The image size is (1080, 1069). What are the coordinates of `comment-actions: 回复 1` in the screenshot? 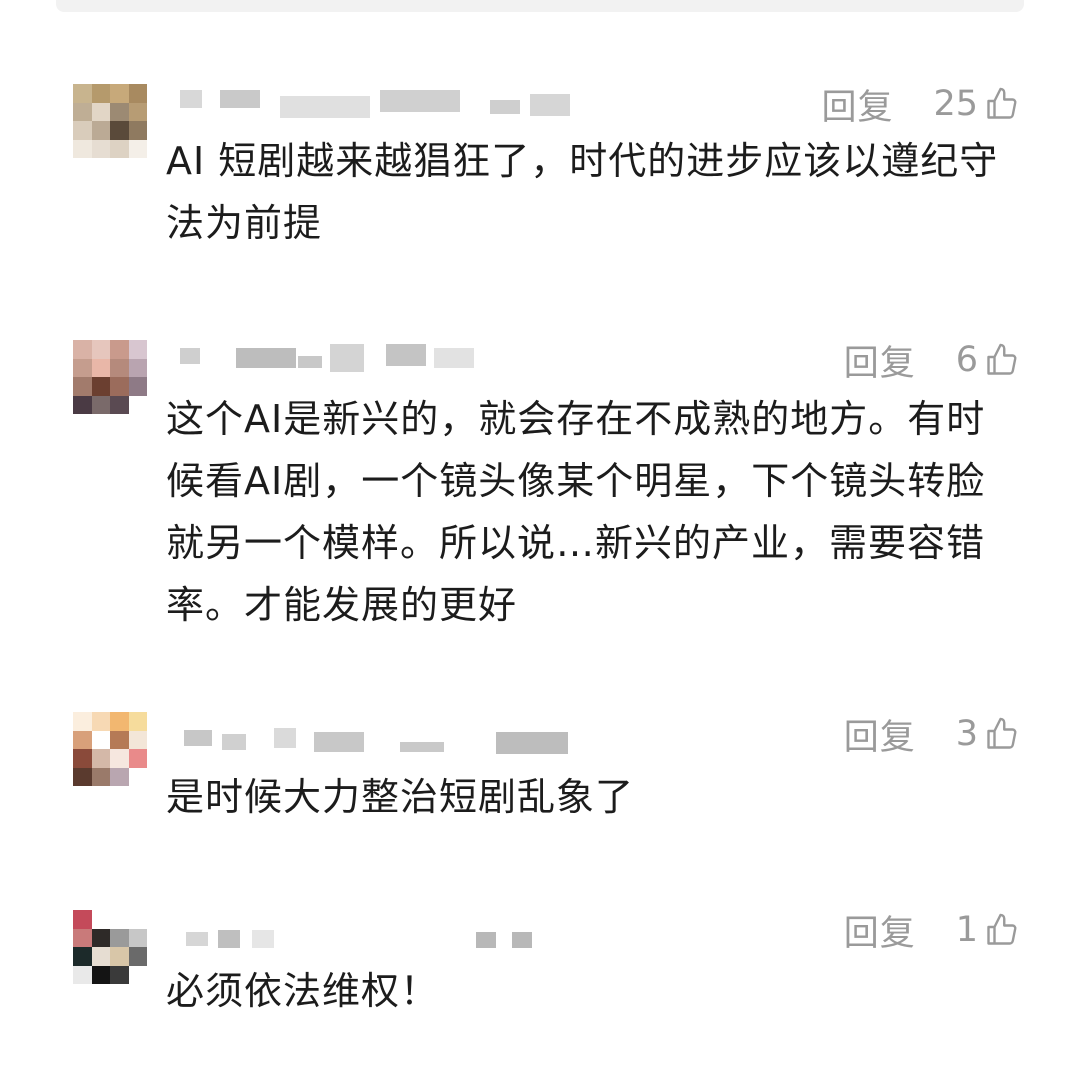 It's located at (932, 932).